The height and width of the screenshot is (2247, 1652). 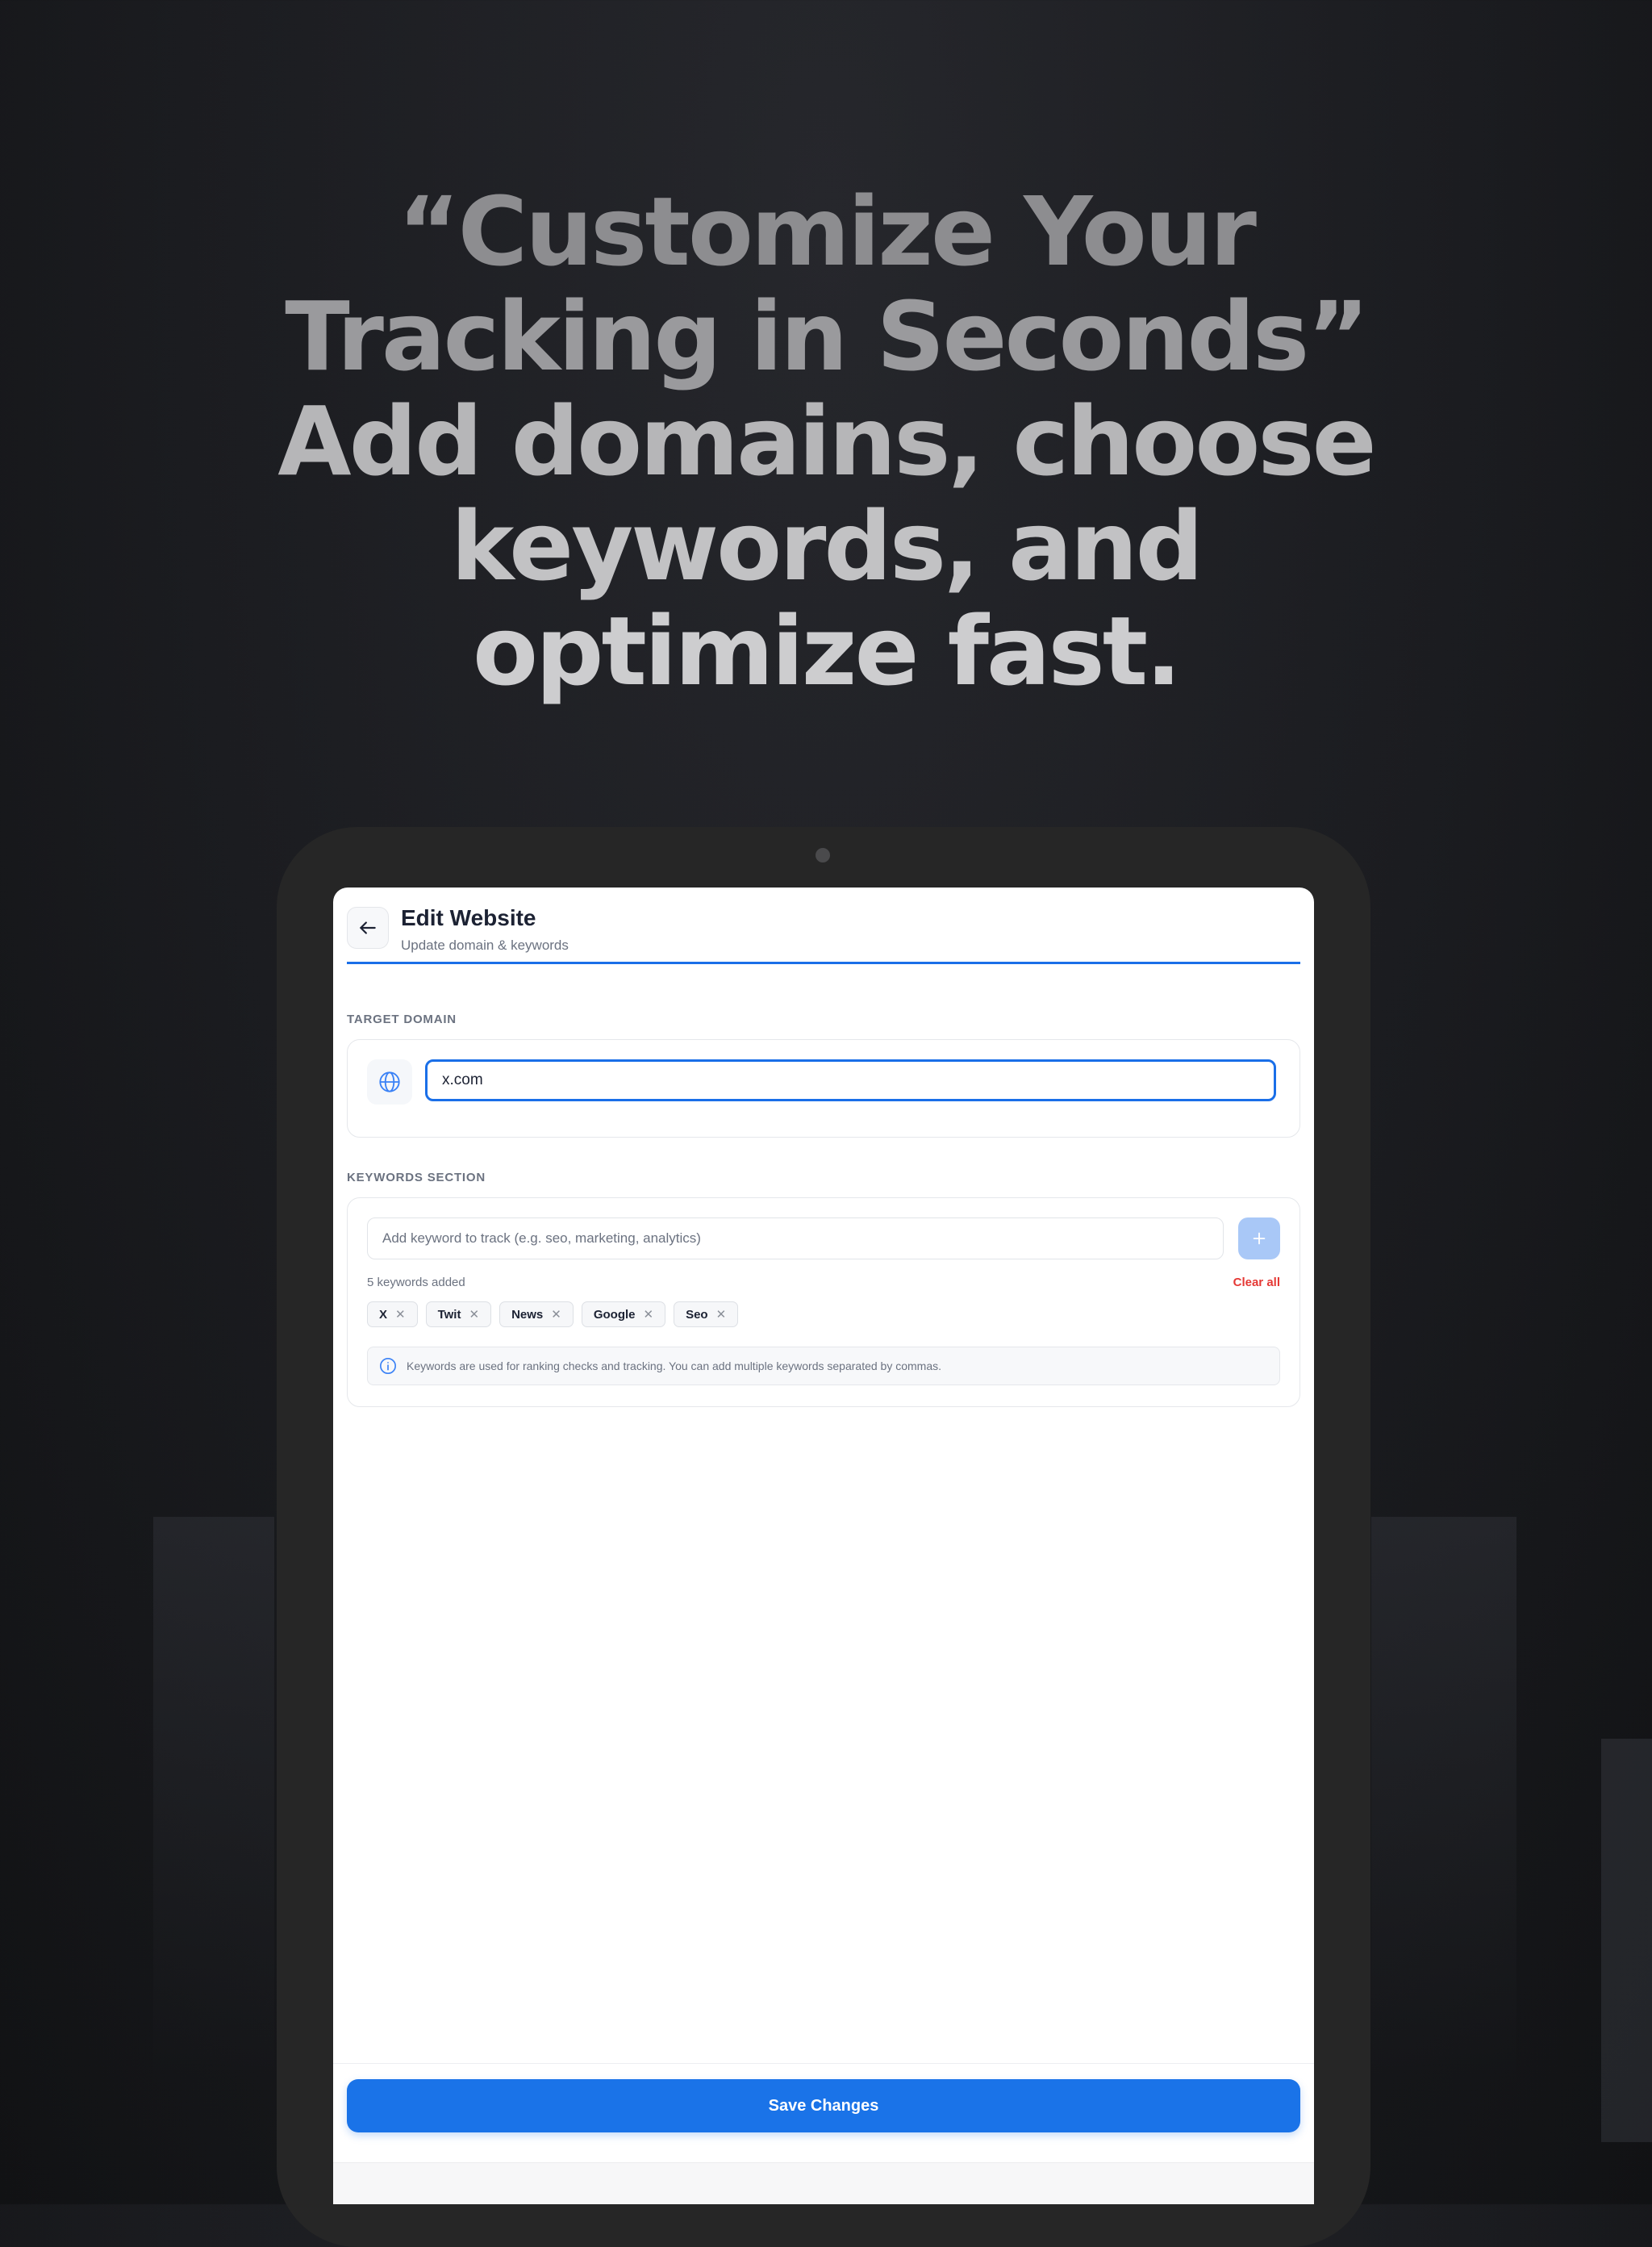 What do you see at coordinates (827, 336) in the screenshot?
I see `headline-line: Tracking in Seconds”` at bounding box center [827, 336].